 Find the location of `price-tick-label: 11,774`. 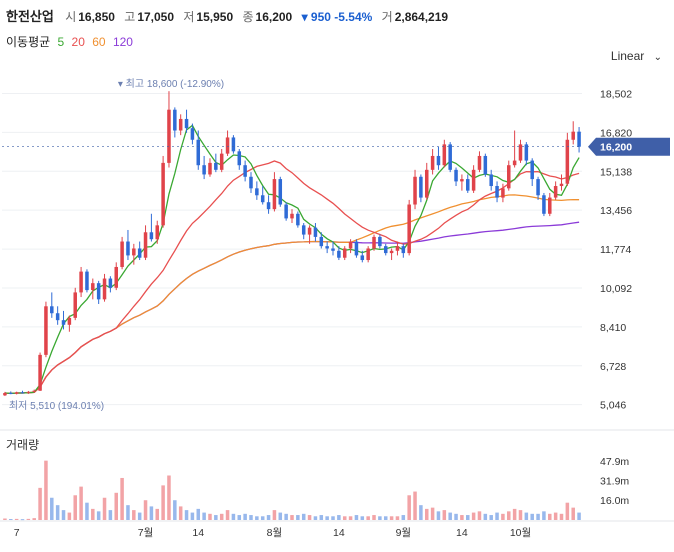

price-tick-label: 11,774 is located at coordinates (615, 250).